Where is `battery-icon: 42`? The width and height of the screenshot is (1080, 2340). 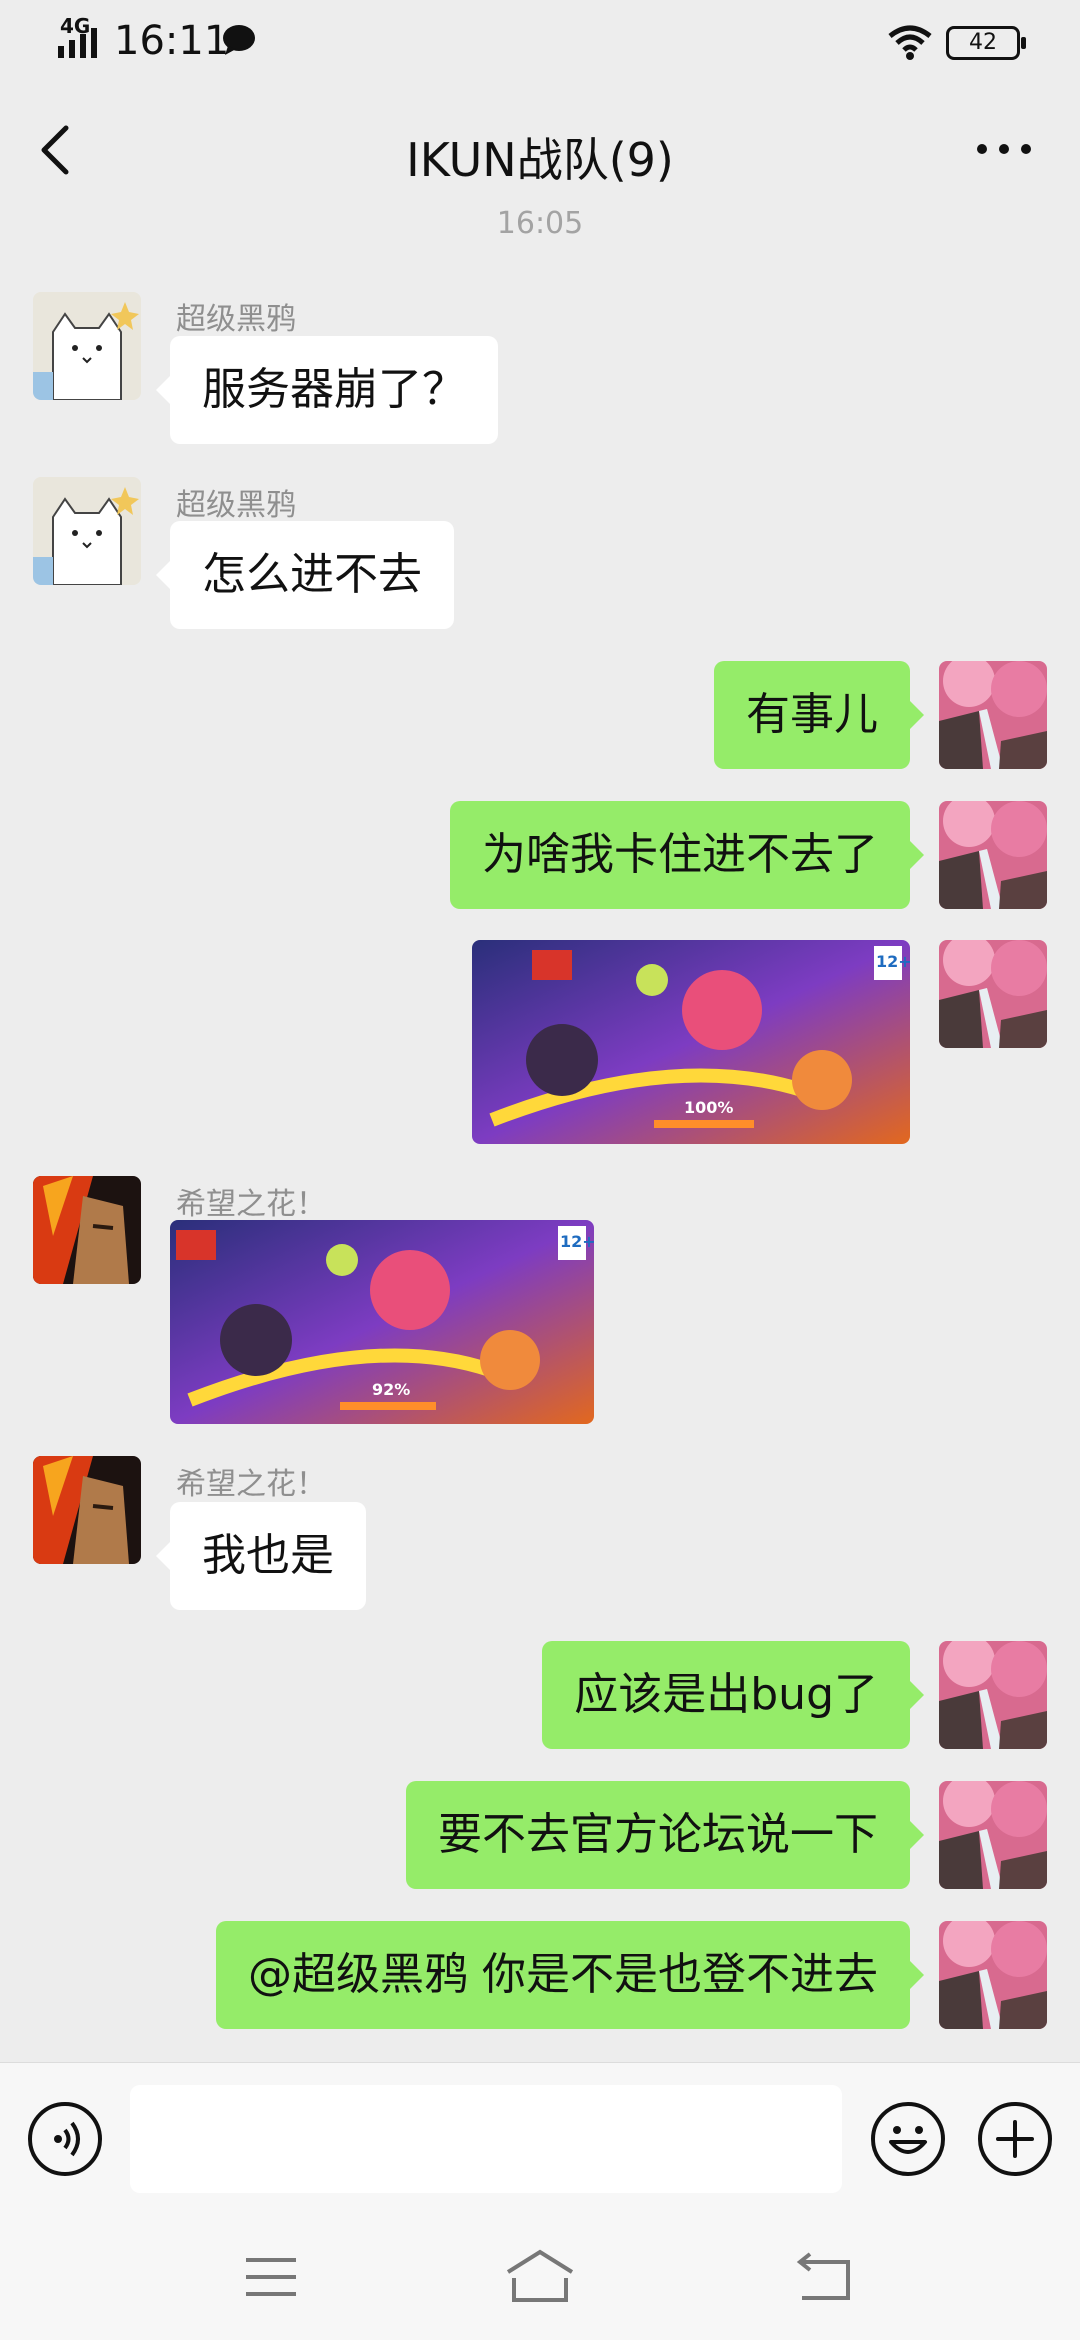 battery-icon: 42 is located at coordinates (986, 43).